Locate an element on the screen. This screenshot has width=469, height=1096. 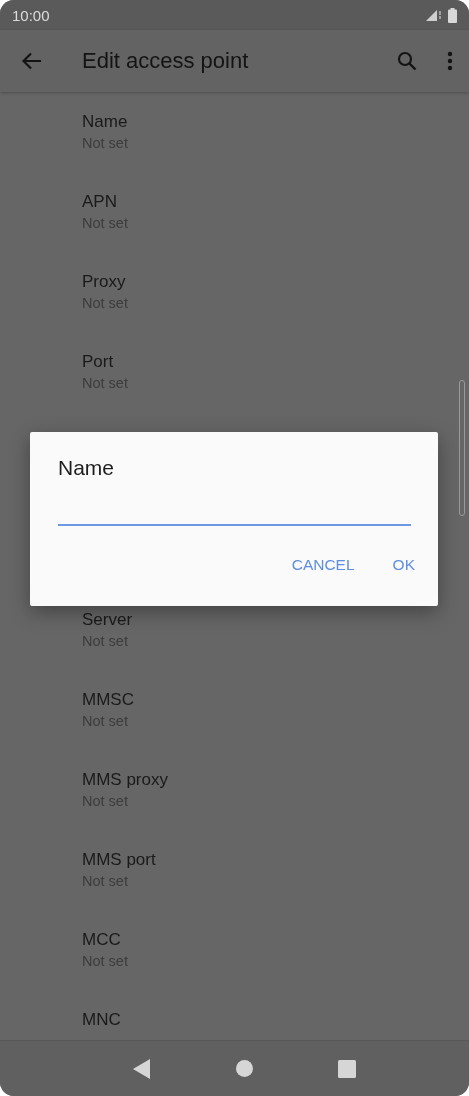
clock: 10:00 is located at coordinates (31, 15).